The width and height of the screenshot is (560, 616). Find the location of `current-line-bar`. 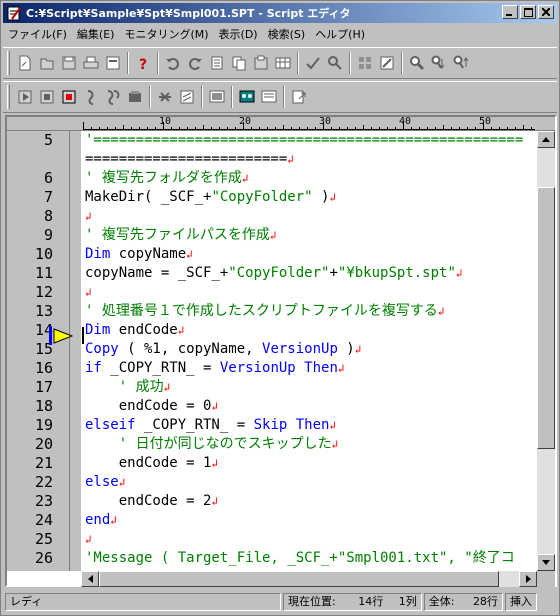

current-line-bar is located at coordinates (50, 335).